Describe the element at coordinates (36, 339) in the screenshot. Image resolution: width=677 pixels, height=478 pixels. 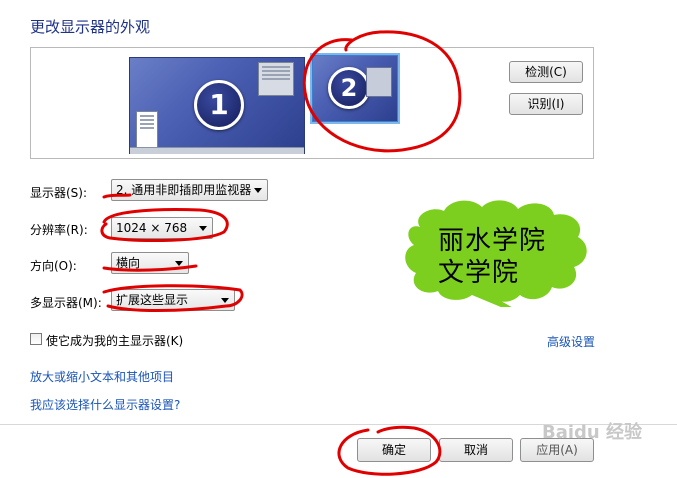
I see `primary-display-checkbox` at that location.